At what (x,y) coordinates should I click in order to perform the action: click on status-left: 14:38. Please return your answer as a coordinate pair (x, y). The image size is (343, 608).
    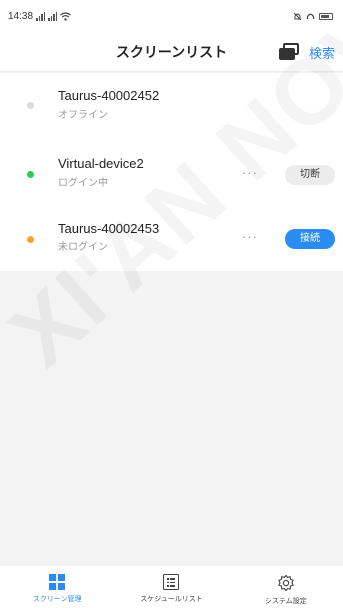
    Looking at the image, I should click on (39, 16).